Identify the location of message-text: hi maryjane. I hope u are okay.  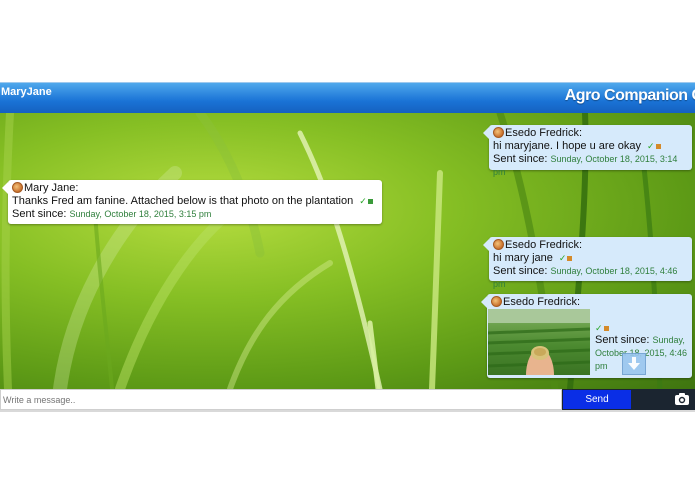
(567, 146).